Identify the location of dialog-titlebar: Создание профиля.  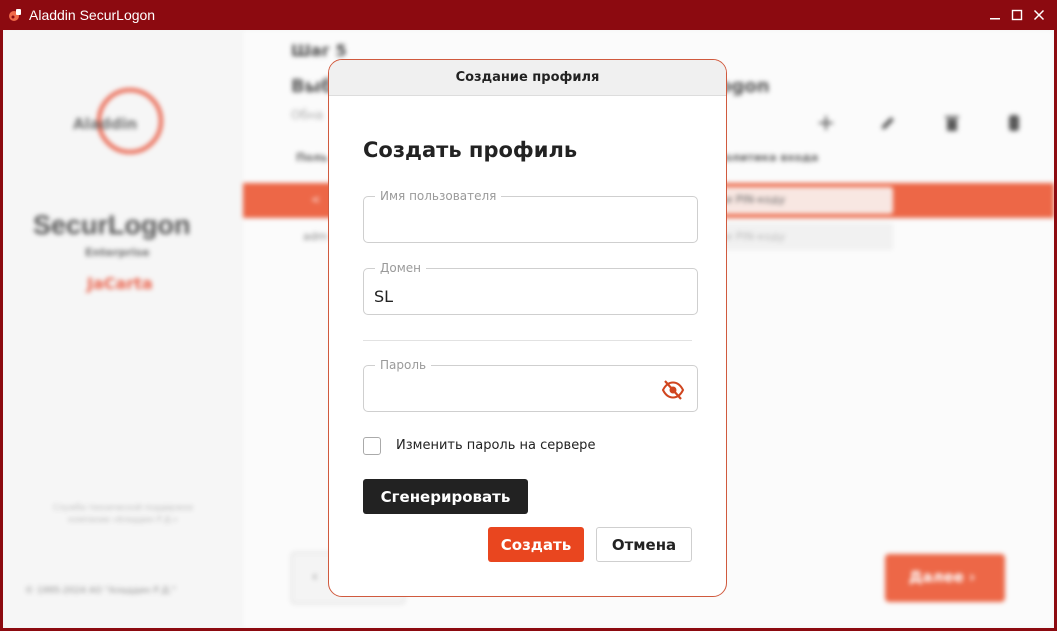
(527, 78).